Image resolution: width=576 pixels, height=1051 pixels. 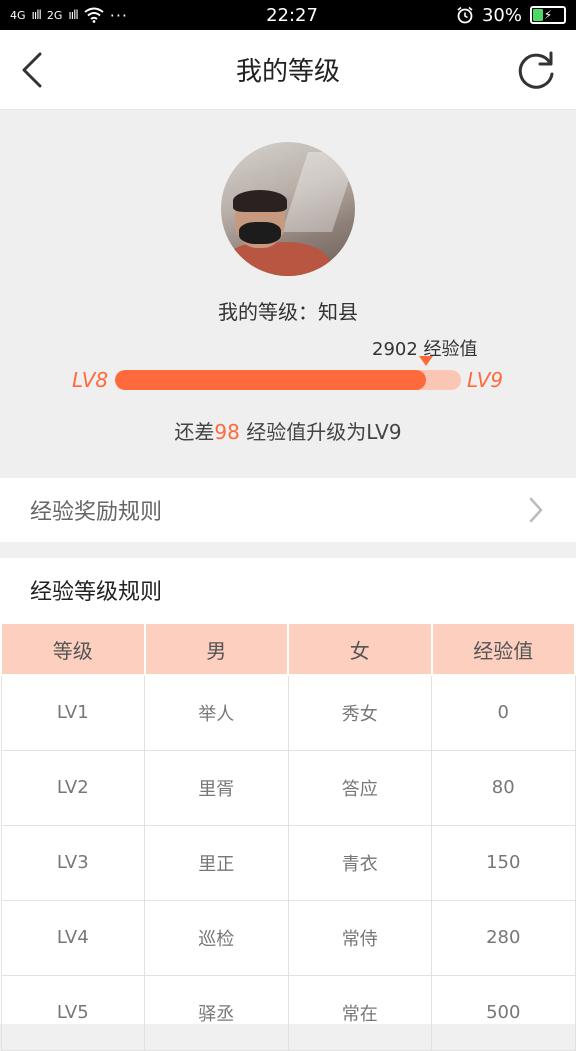 What do you see at coordinates (216, 862) in the screenshot?
I see `cell-male: 里正` at bounding box center [216, 862].